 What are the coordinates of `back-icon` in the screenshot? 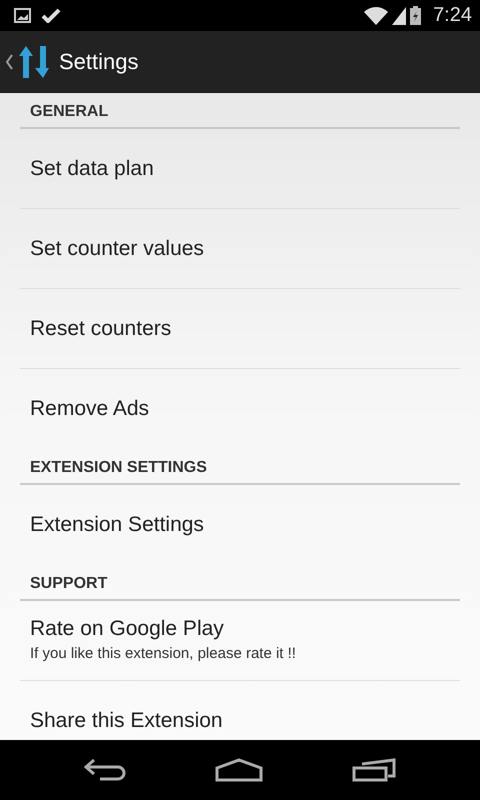 It's located at (105, 770).